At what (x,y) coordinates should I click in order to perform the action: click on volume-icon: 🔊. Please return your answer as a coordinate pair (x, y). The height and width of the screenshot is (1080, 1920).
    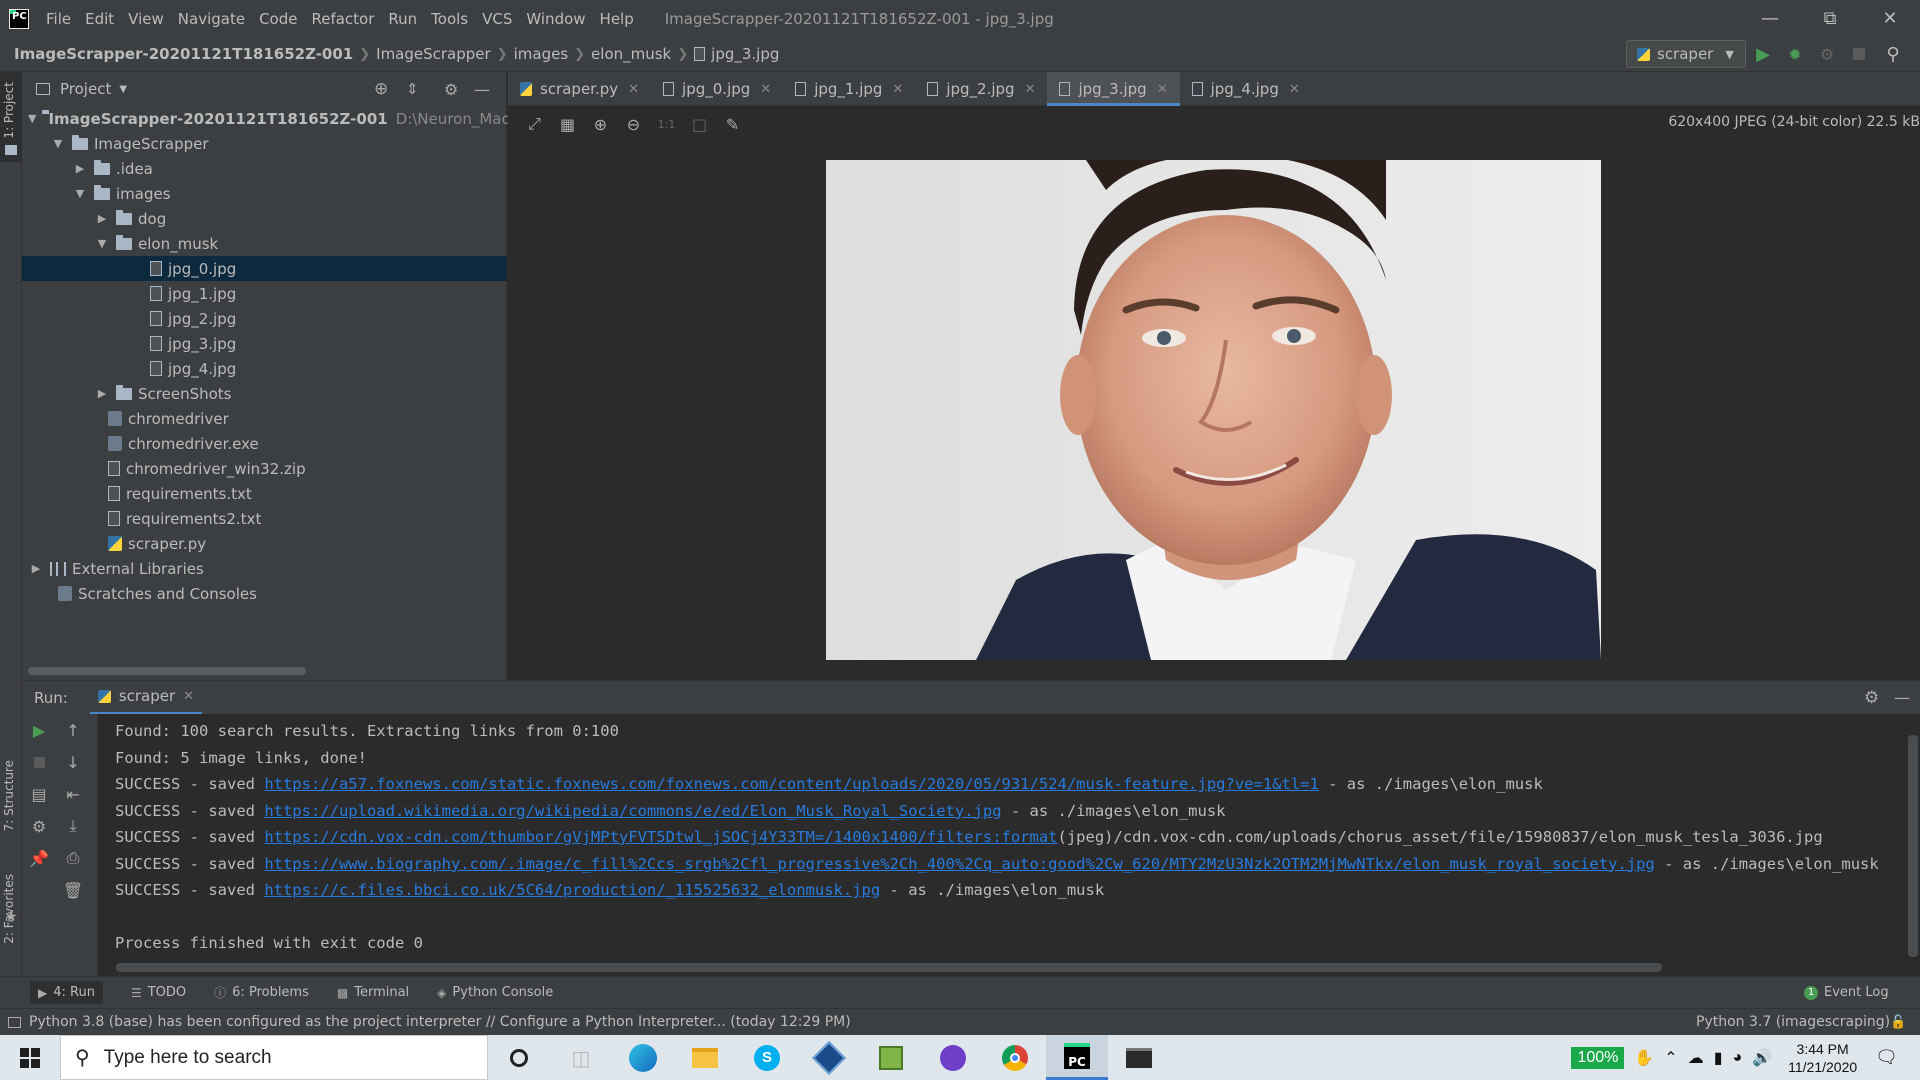
    Looking at the image, I should click on (1762, 1058).